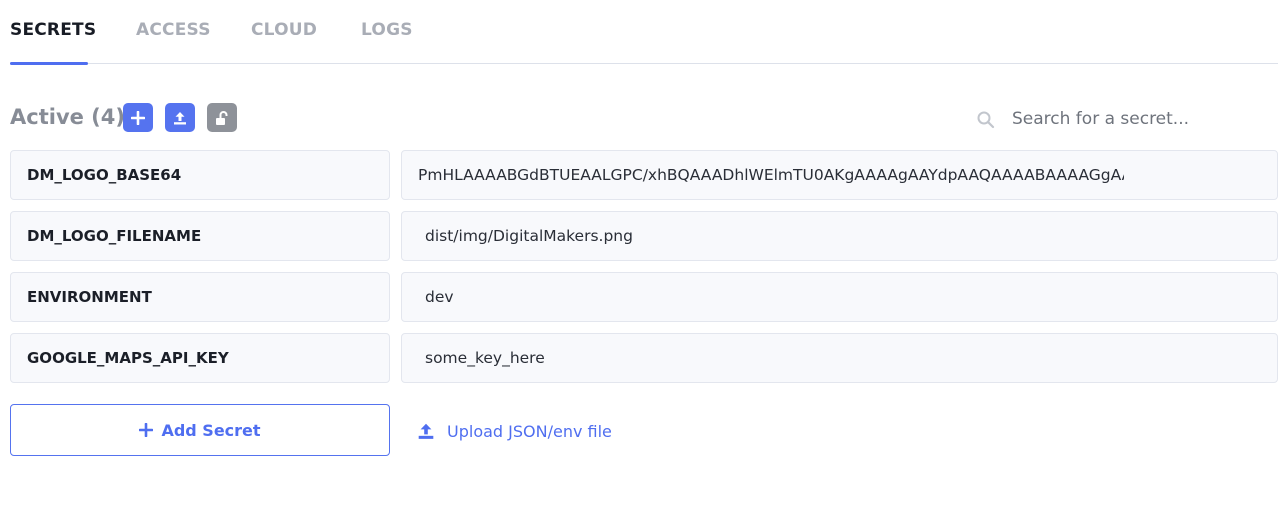 The width and height of the screenshot is (1288, 516). Describe the element at coordinates (529, 236) in the screenshot. I see `secret-value-text: dist/img/DigitalMakers.png` at that location.